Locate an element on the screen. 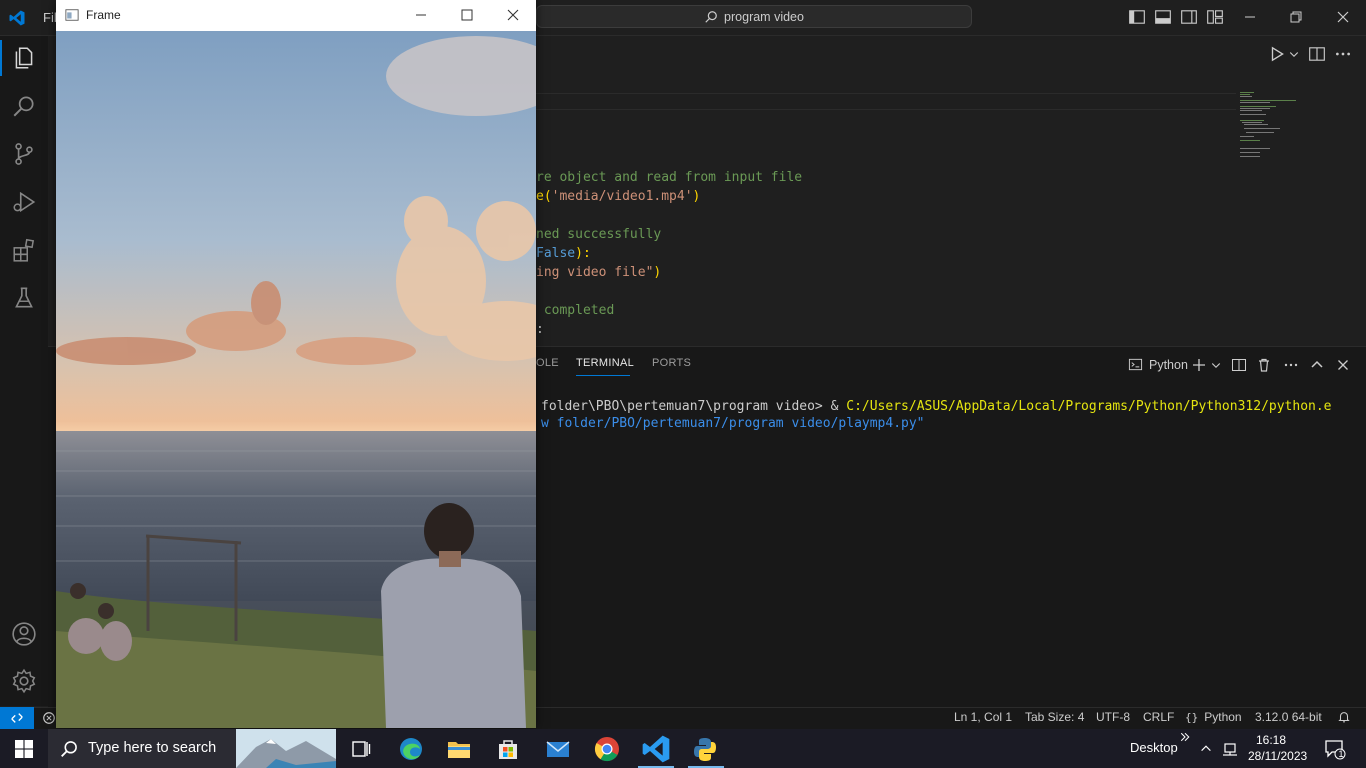 The height and width of the screenshot is (768, 1366). code-token: ) is located at coordinates (657, 272).